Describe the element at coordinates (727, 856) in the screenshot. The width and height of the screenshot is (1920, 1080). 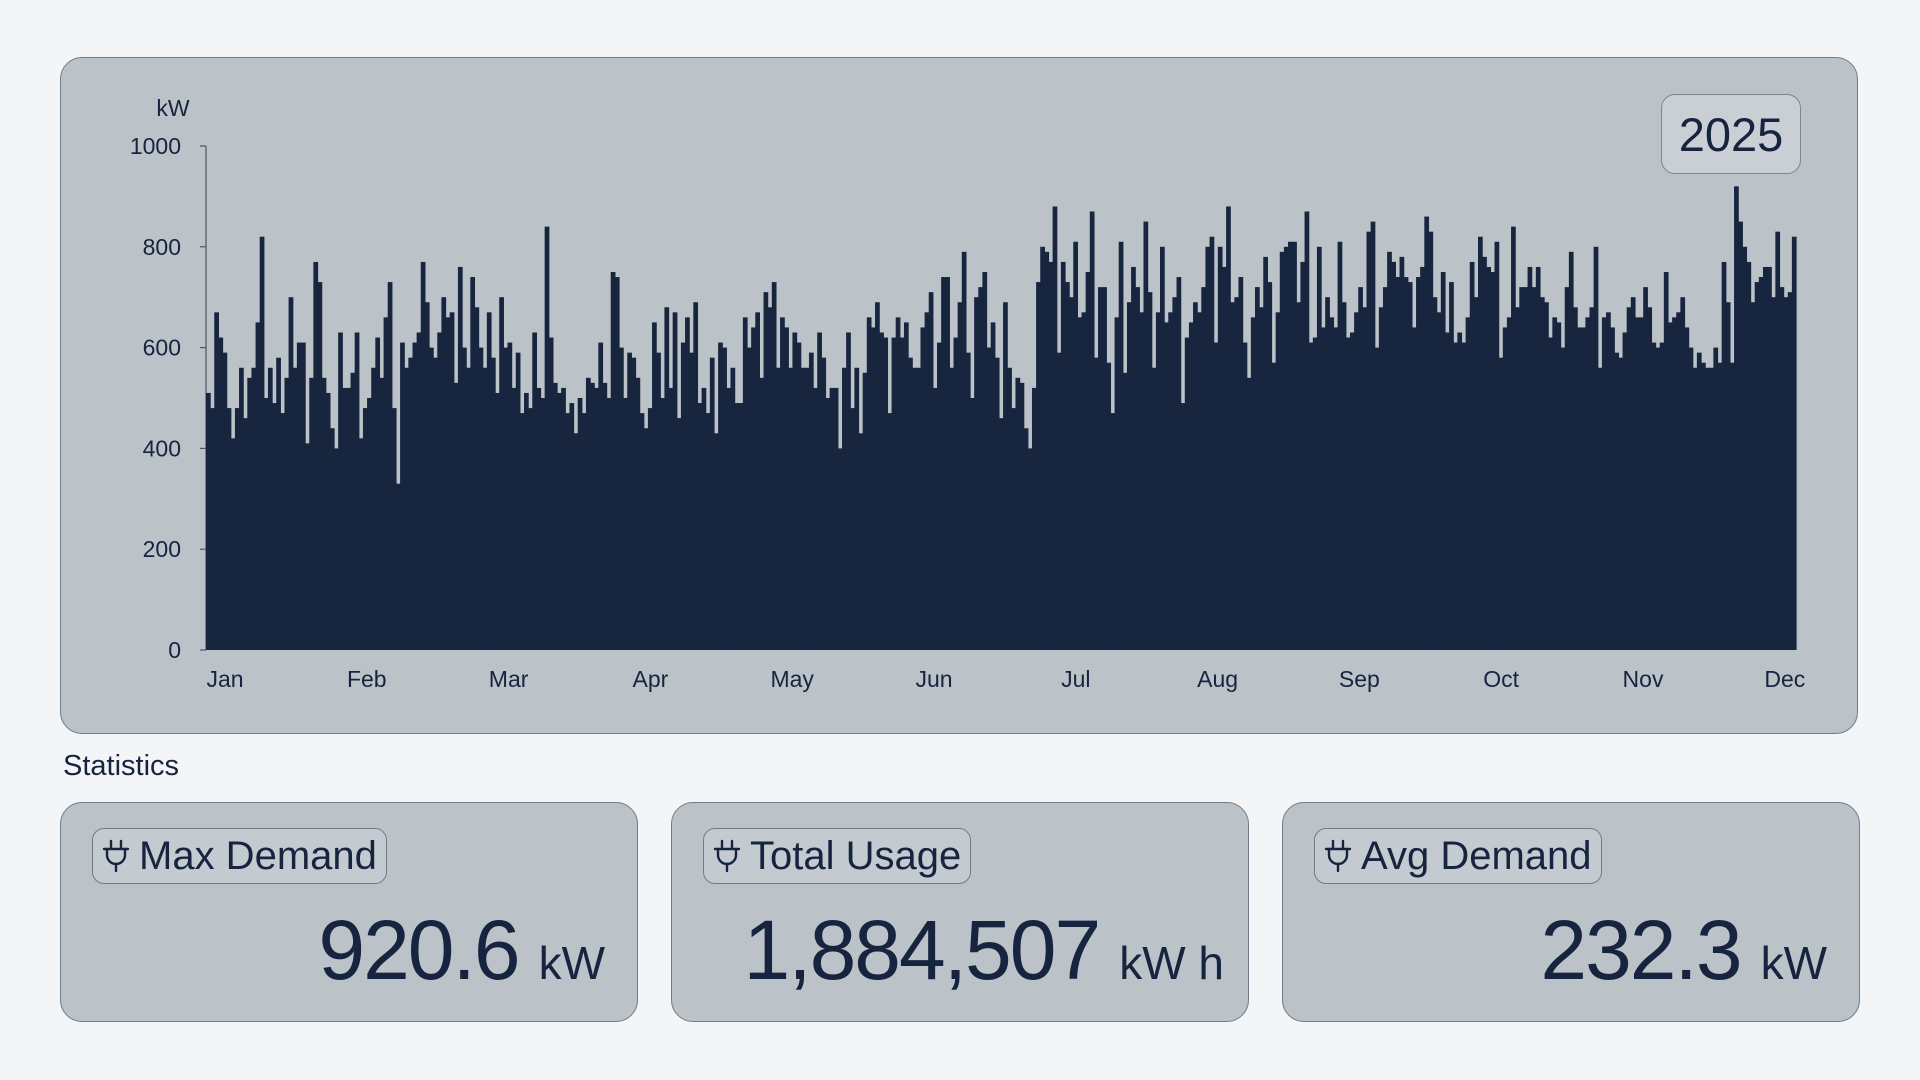
I see `plug-icon` at that location.